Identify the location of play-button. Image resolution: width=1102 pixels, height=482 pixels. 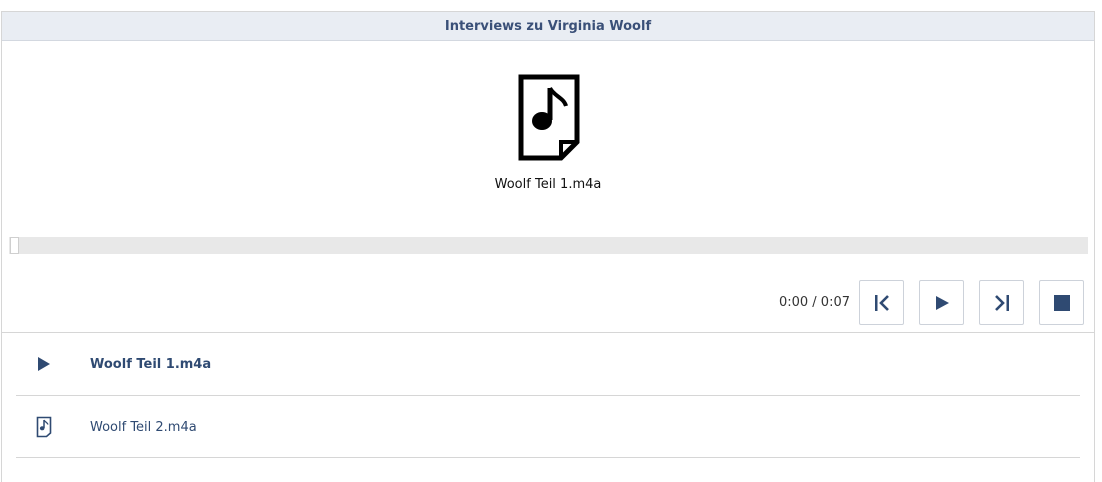
(941, 302).